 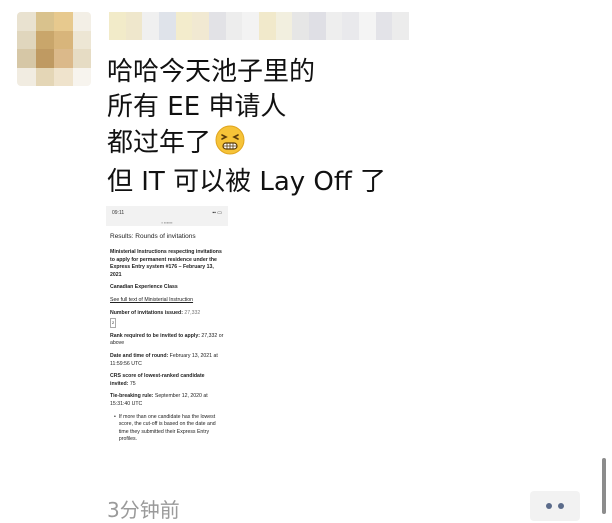 What do you see at coordinates (197, 107) in the screenshot?
I see `post-line-2: 所有 EE 申请人` at bounding box center [197, 107].